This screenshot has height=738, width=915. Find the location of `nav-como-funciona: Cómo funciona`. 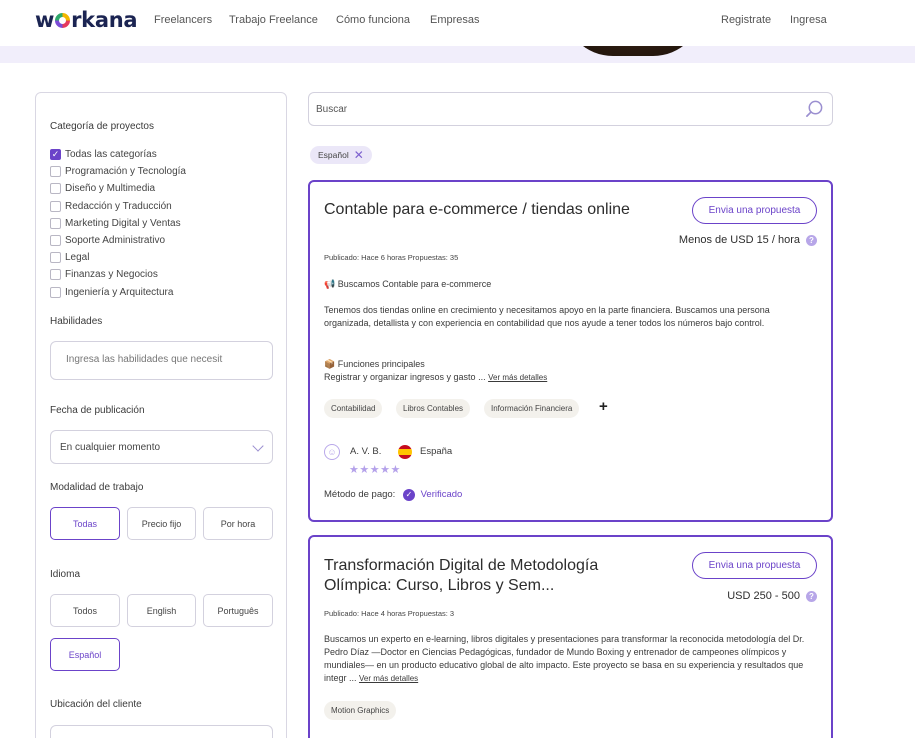

nav-como-funciona: Cómo funciona is located at coordinates (373, 20).